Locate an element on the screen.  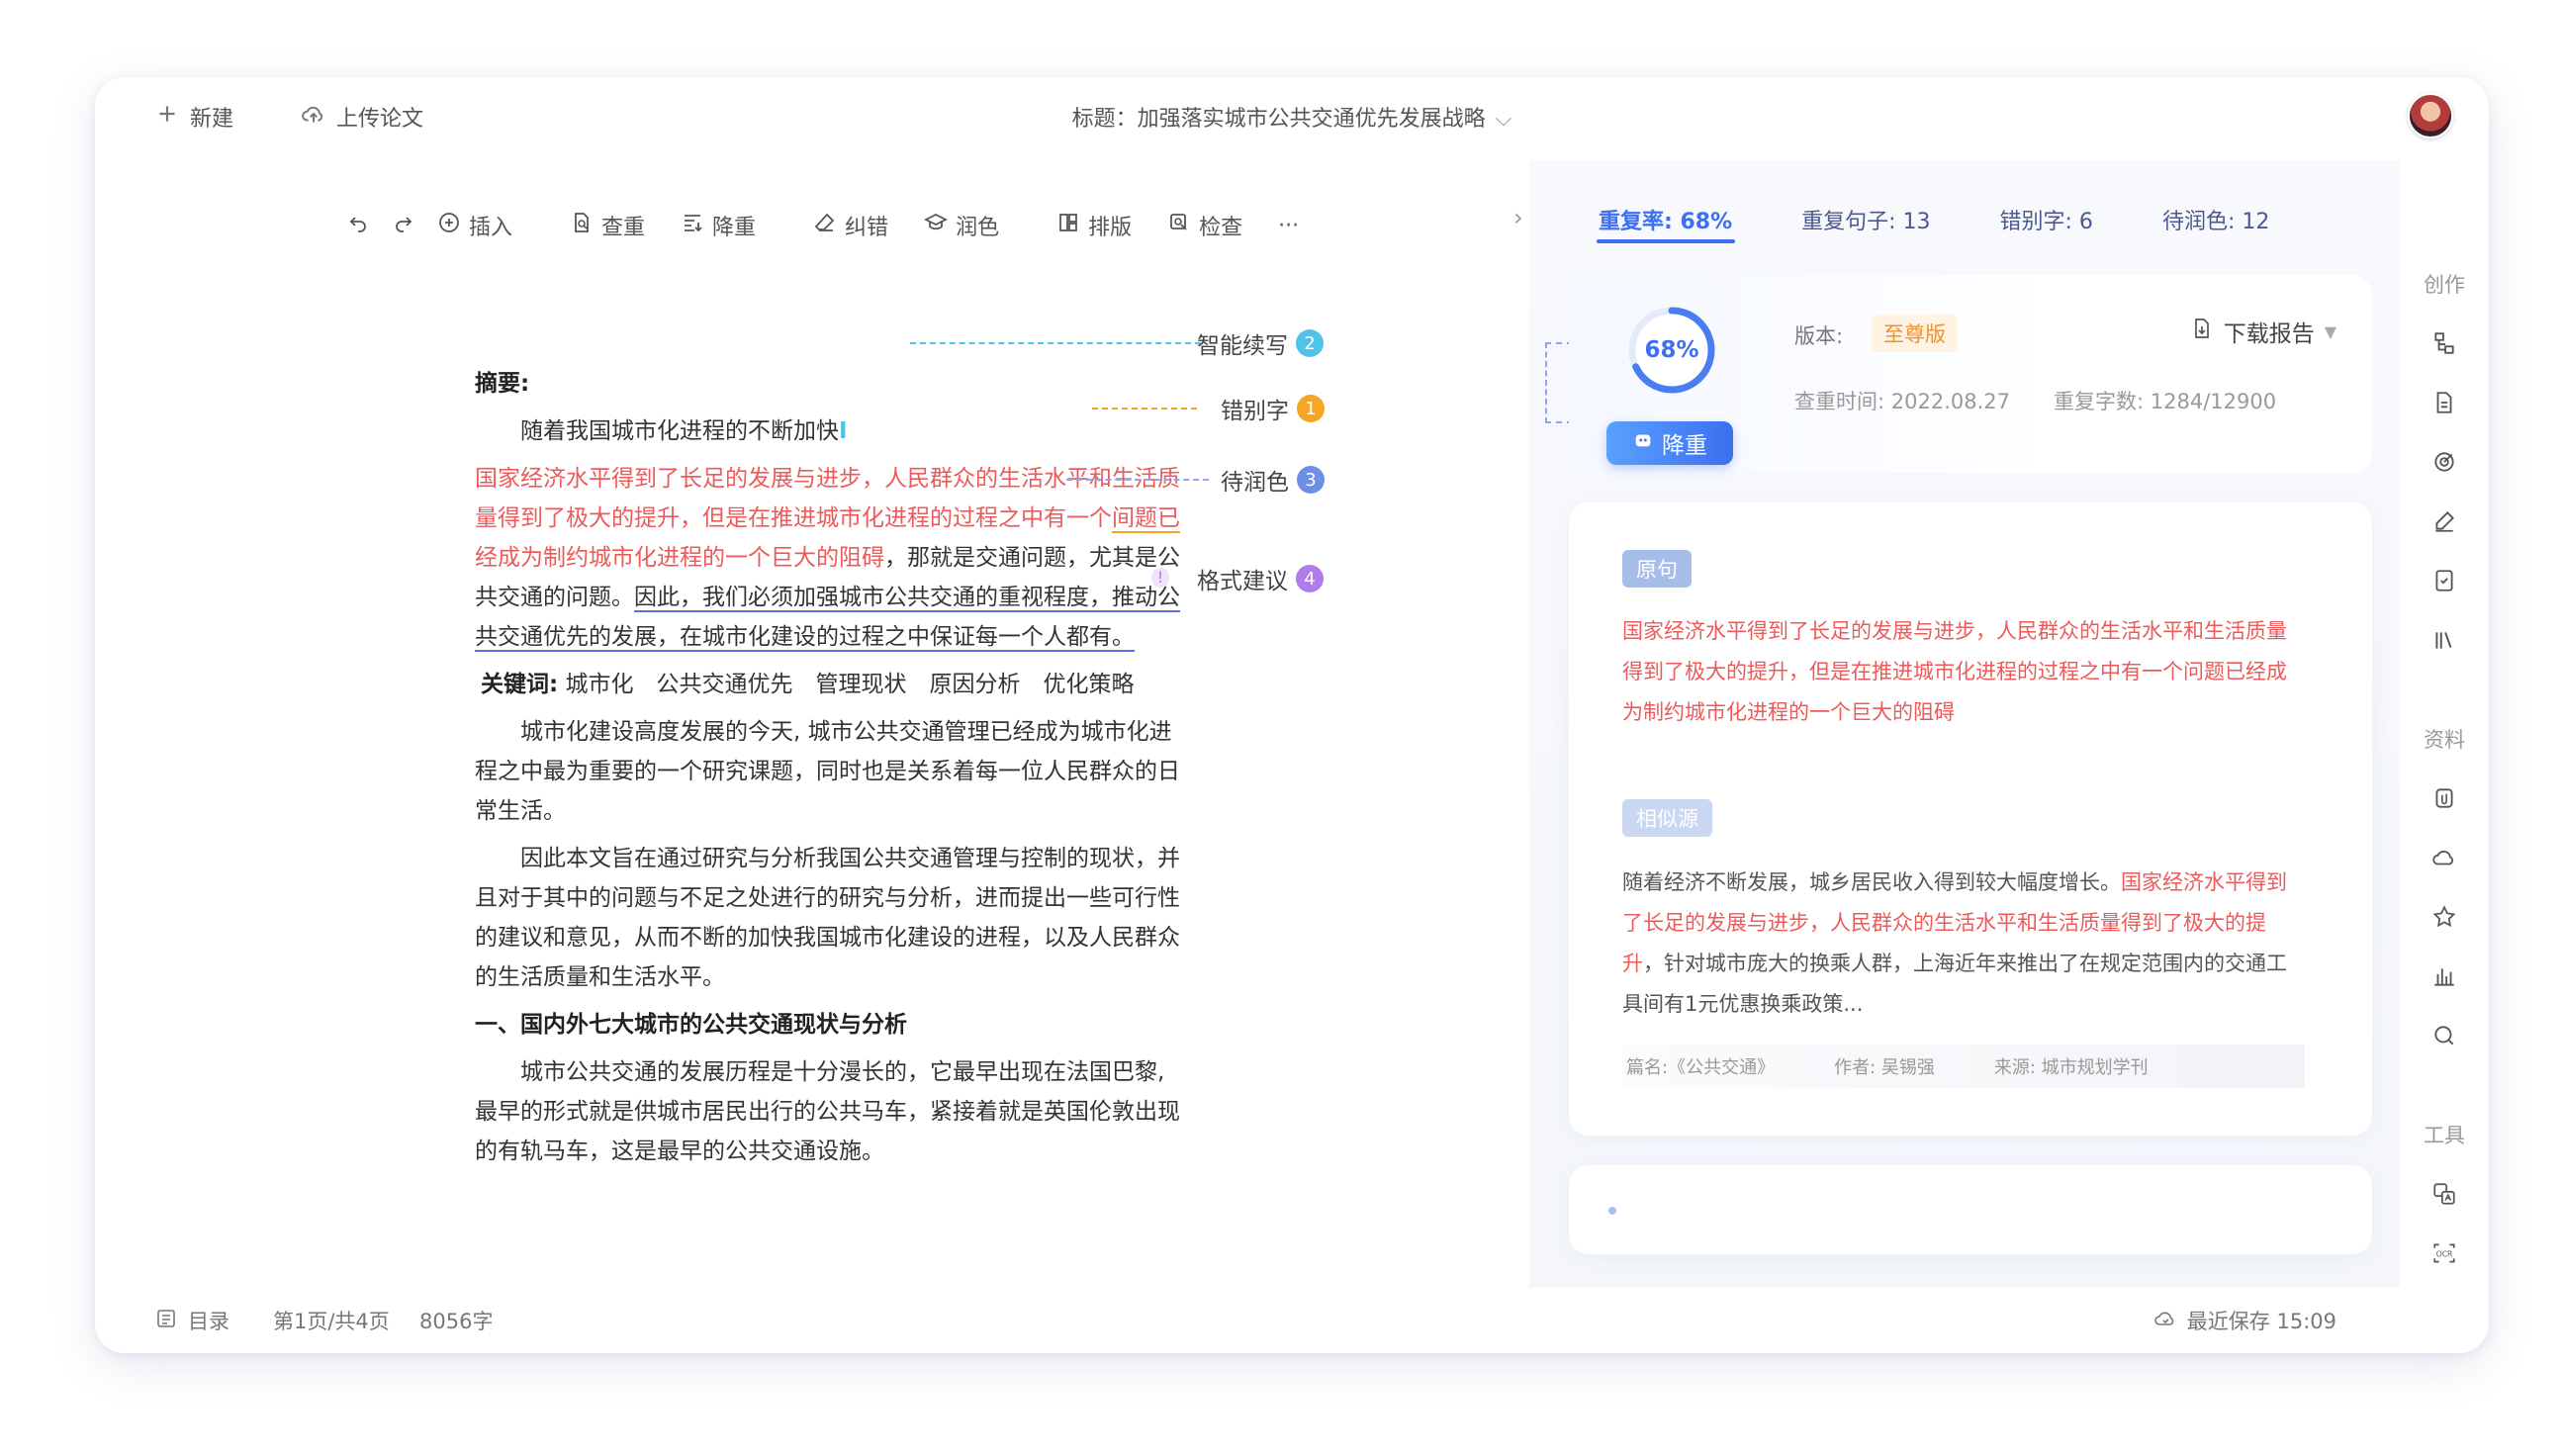
sidebar-section-tools: 工具 is located at coordinates (2444, 1135).